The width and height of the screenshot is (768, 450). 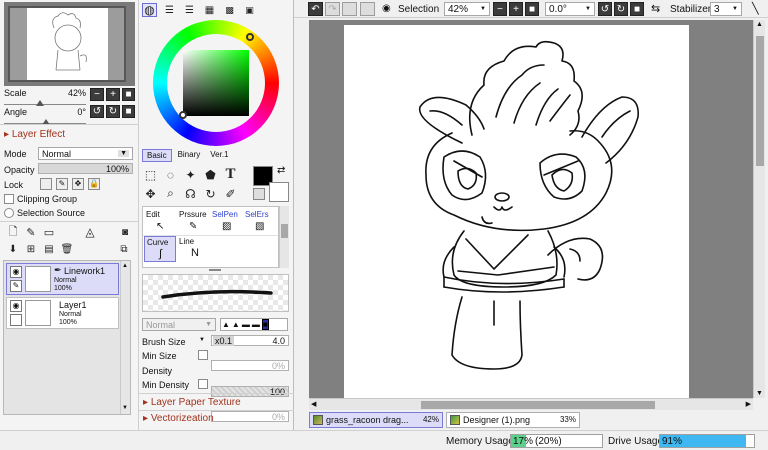 What do you see at coordinates (265, 324) in the screenshot?
I see `tip-square-icon: ■` at bounding box center [265, 324].